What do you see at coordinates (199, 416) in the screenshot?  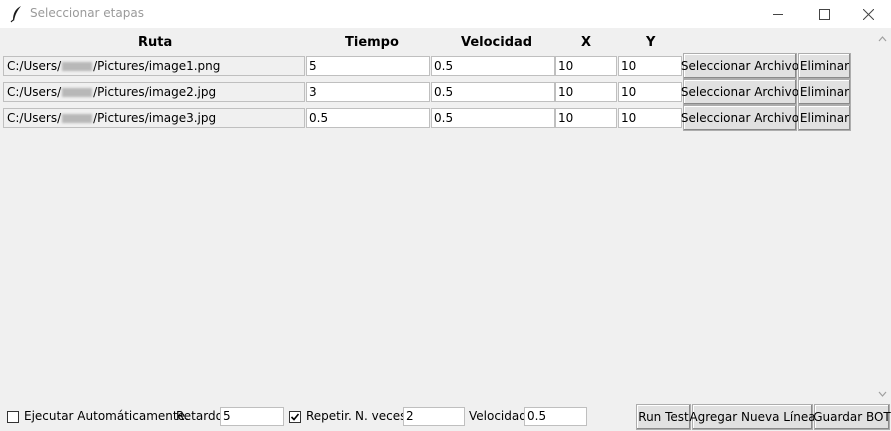 I see `retardo-label: Retardo` at bounding box center [199, 416].